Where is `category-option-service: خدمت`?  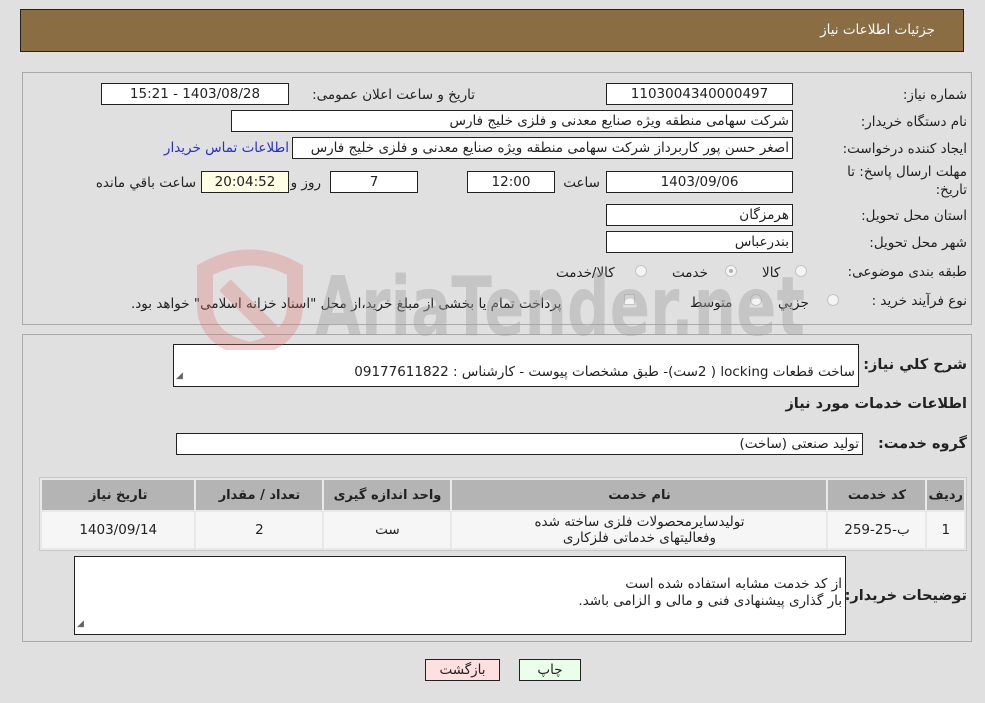
category-option-service: خدمت is located at coordinates (690, 273).